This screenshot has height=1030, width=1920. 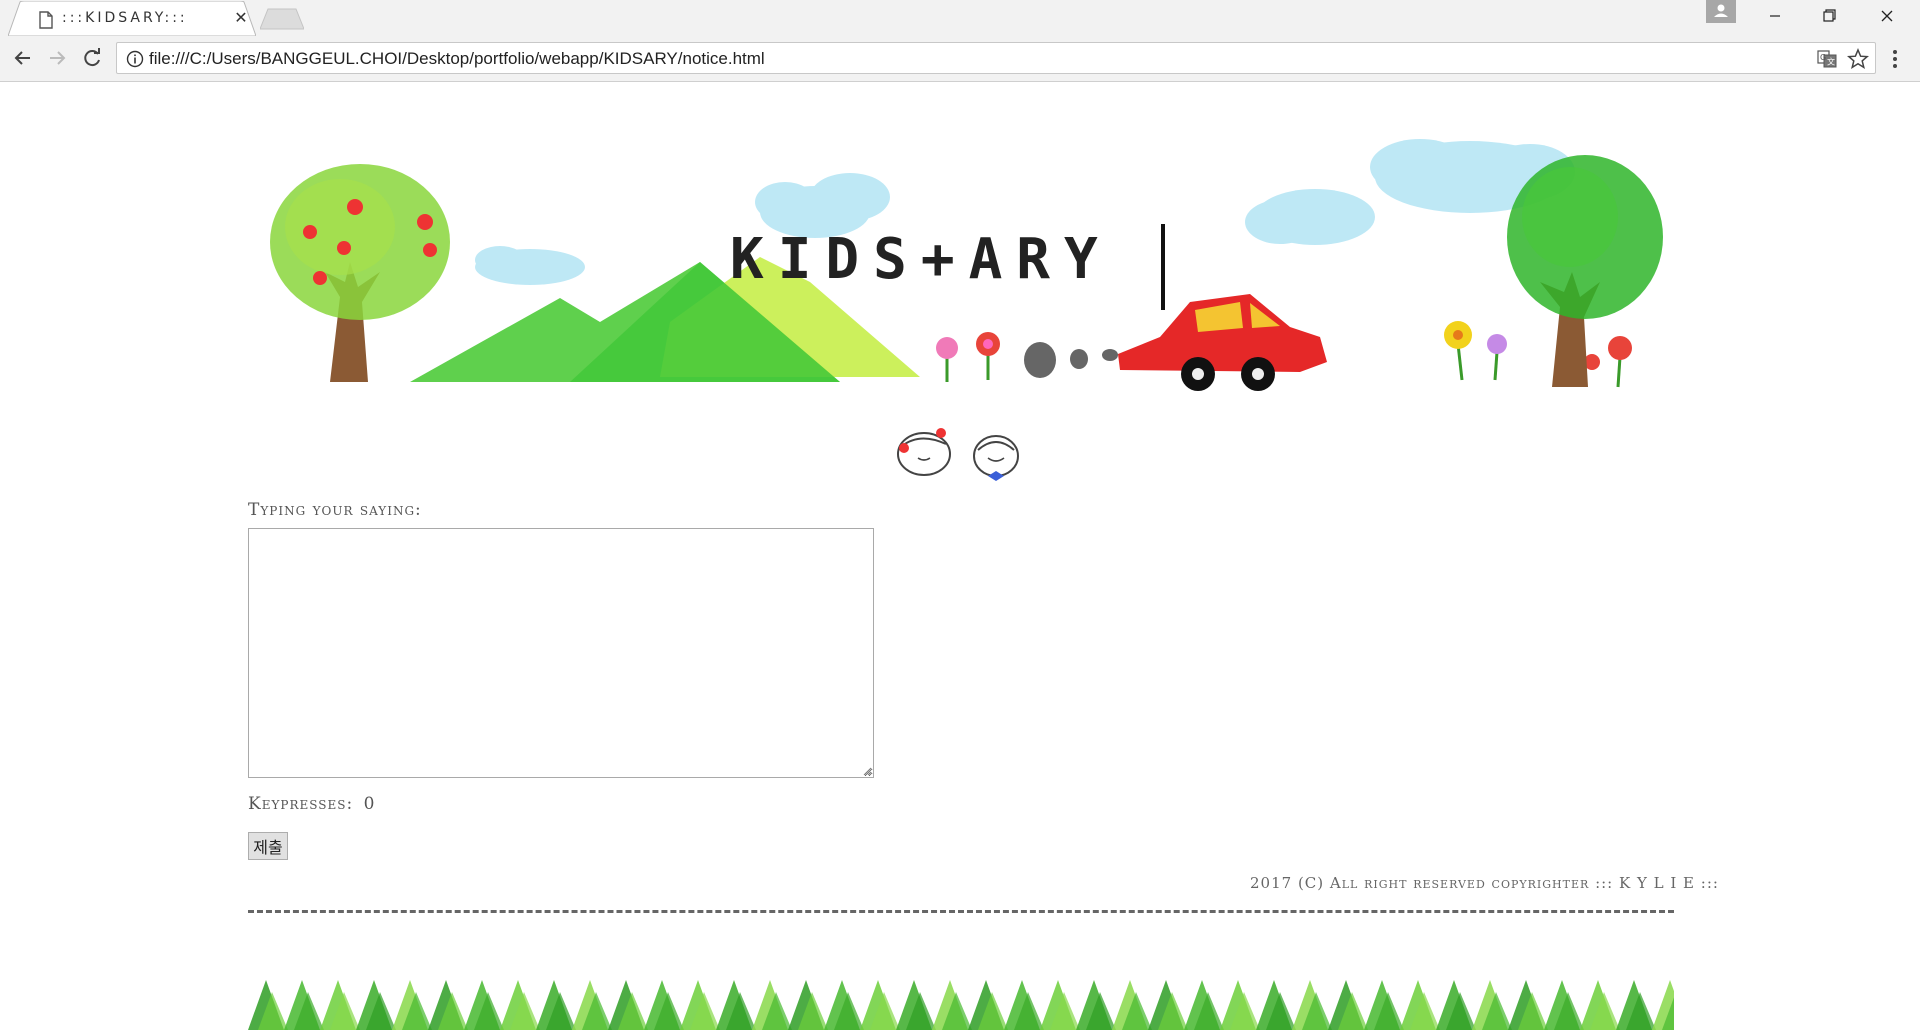 I want to click on keypress-counter: Keypresses: 0, so click(x=311, y=804).